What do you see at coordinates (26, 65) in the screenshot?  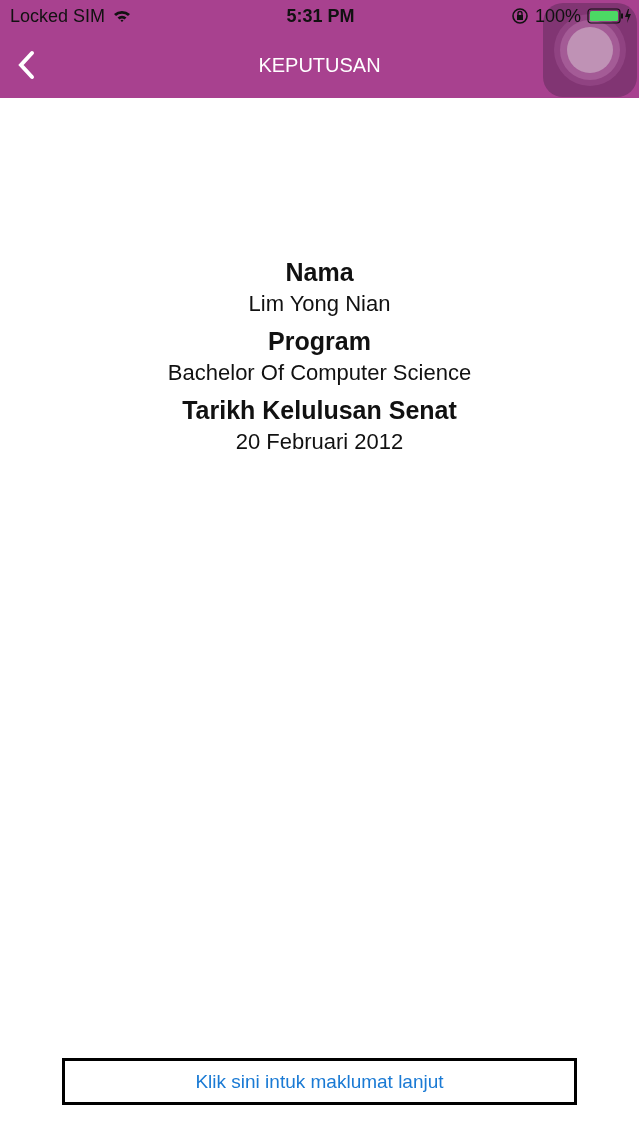 I see `chevron-left-icon` at bounding box center [26, 65].